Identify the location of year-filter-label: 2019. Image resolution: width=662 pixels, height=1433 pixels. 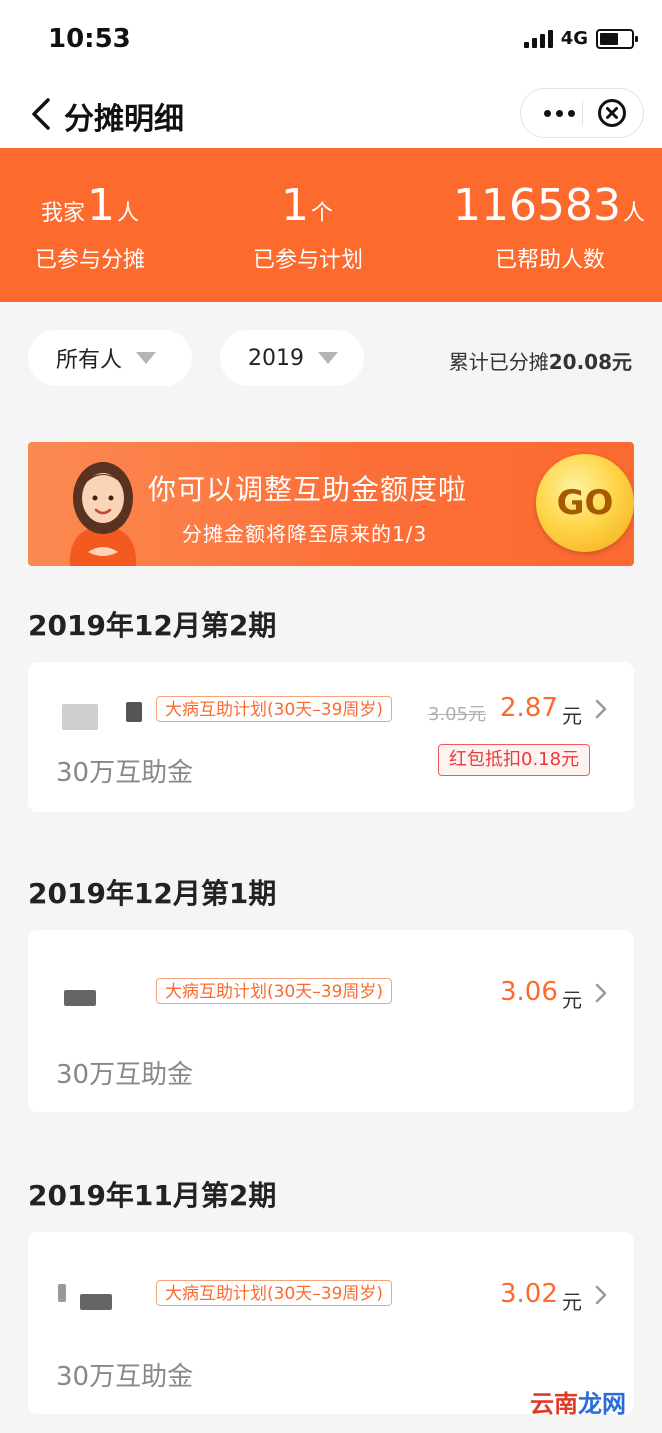
(276, 358).